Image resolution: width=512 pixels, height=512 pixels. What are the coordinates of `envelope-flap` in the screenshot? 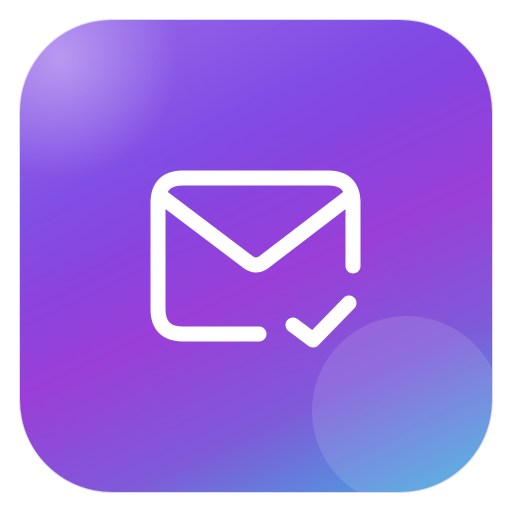 It's located at (255, 231).